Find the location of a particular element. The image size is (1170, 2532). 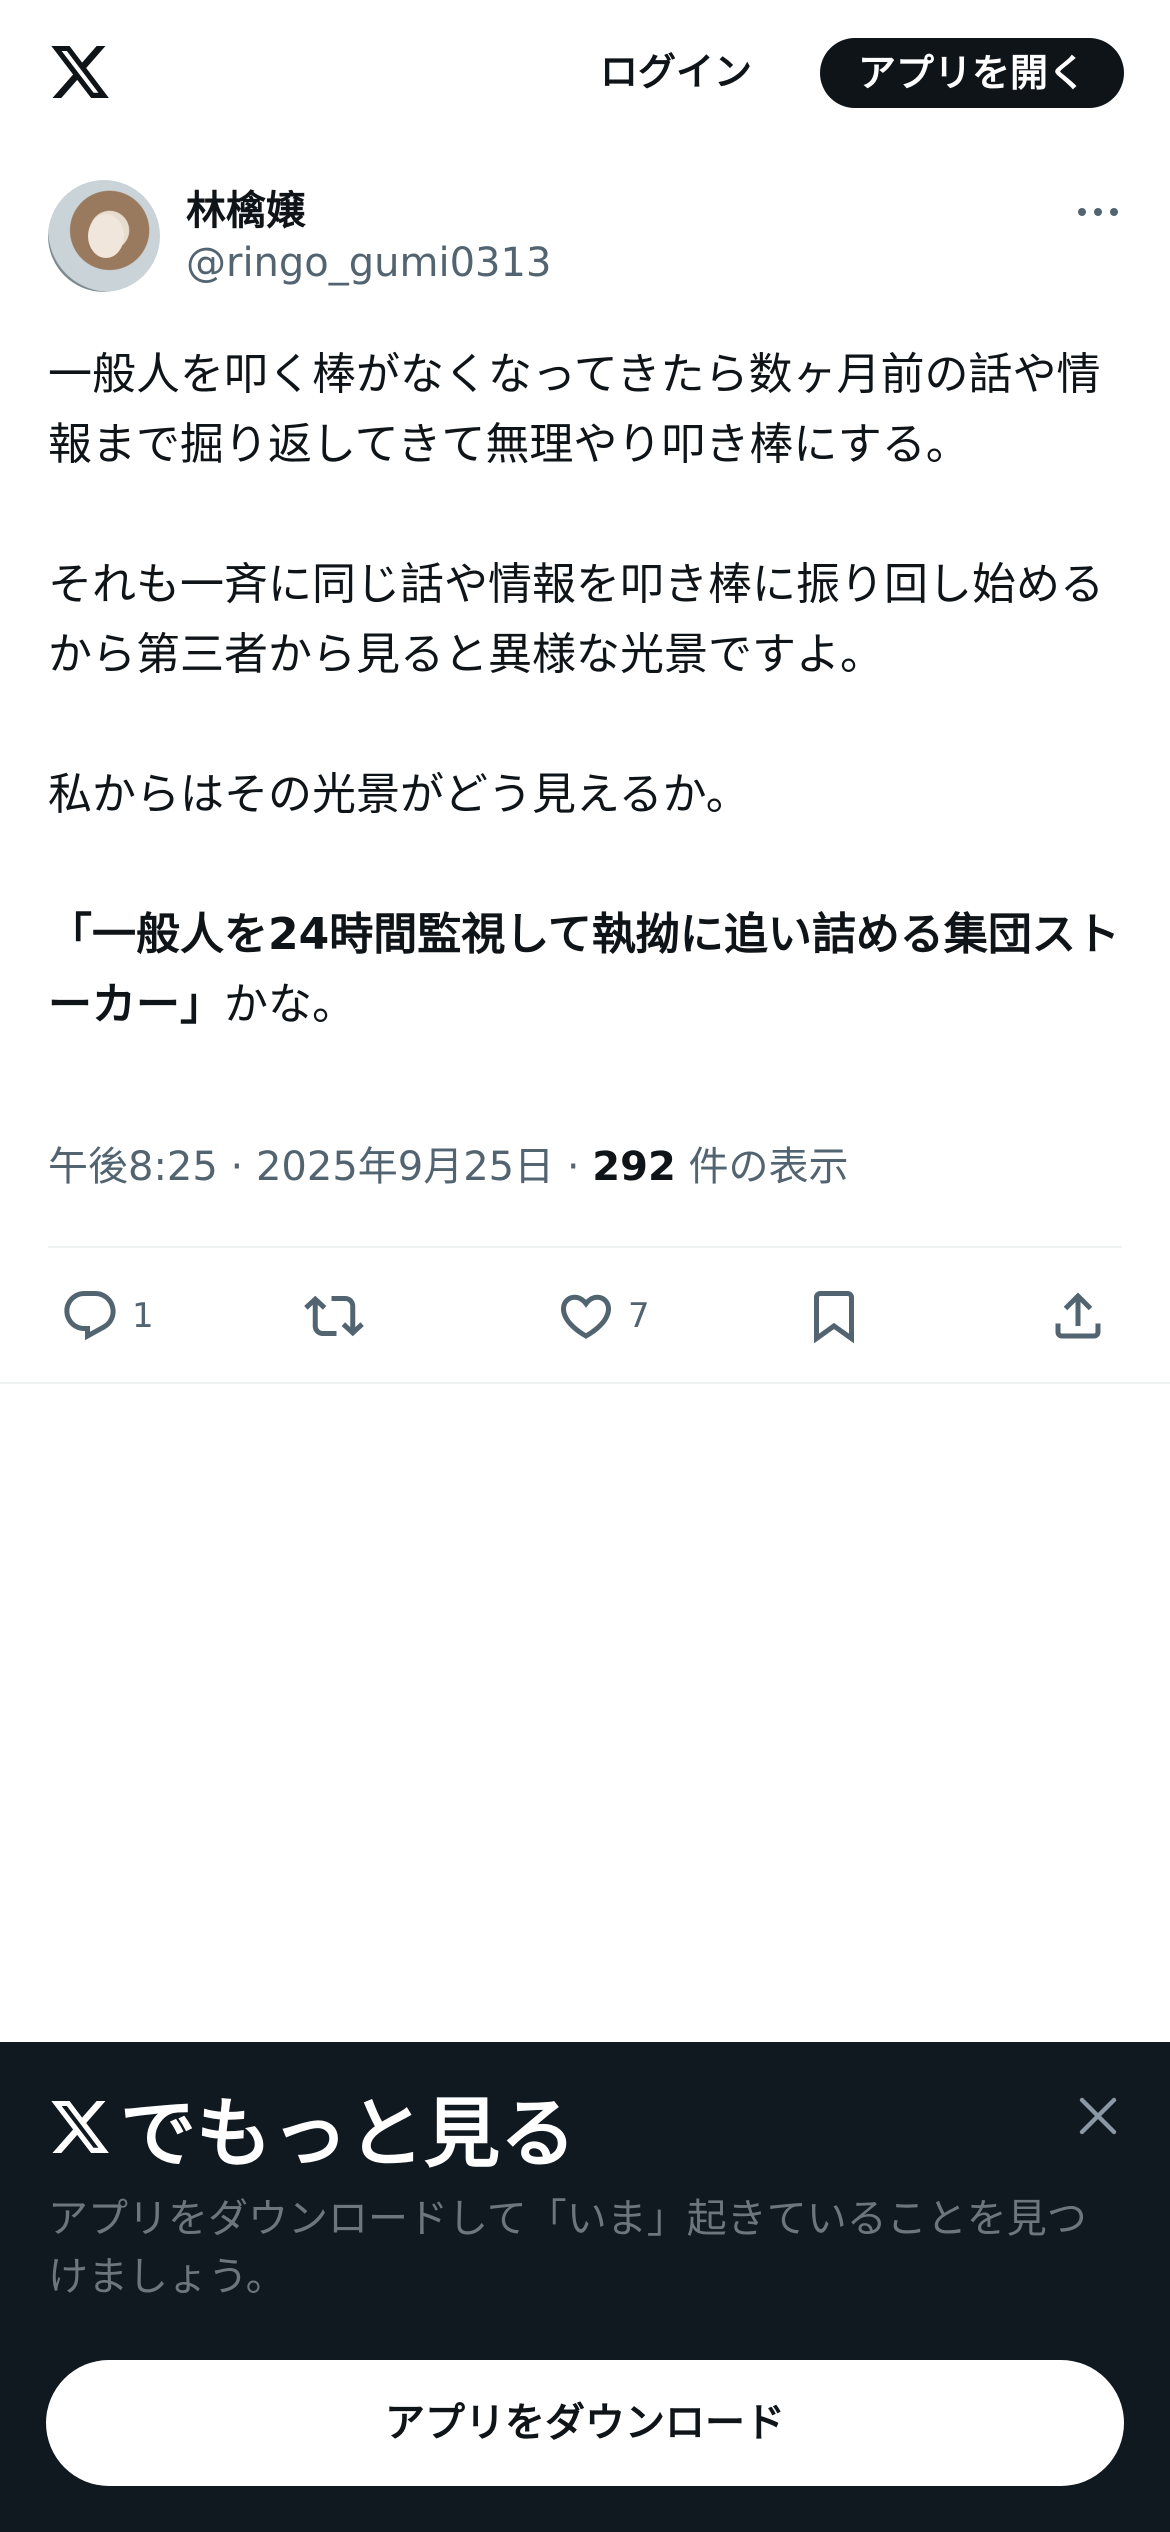

reply-icon is located at coordinates (90, 1316).